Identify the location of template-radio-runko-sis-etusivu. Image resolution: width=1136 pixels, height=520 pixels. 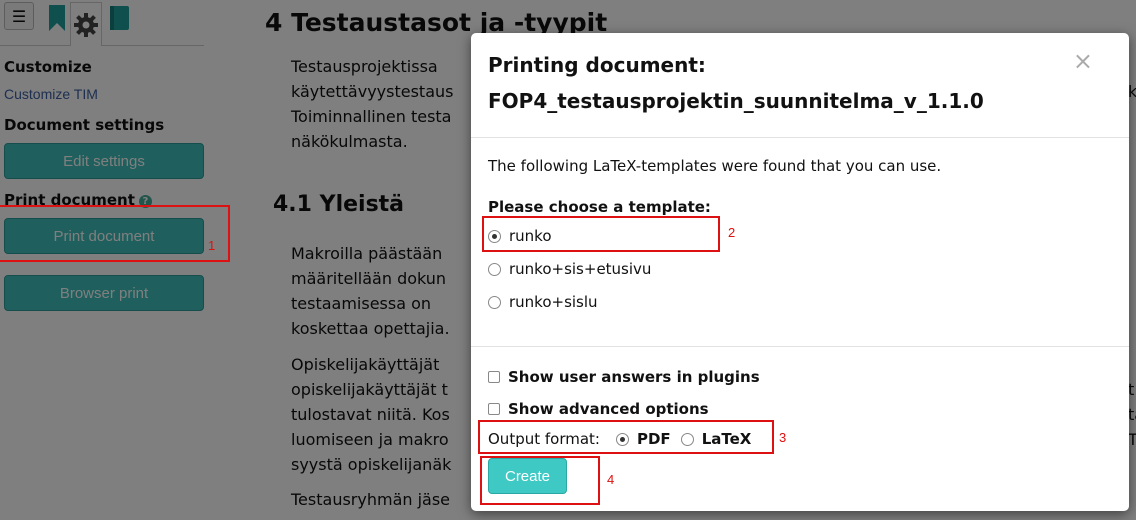
(494, 269).